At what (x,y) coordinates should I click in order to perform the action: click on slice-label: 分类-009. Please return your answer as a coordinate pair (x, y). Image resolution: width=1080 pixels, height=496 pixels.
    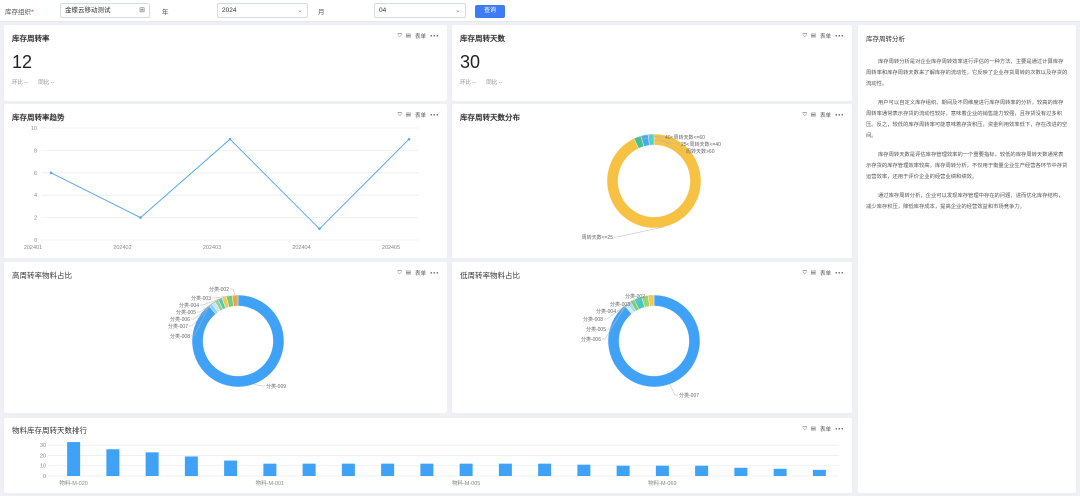
    Looking at the image, I should click on (276, 386).